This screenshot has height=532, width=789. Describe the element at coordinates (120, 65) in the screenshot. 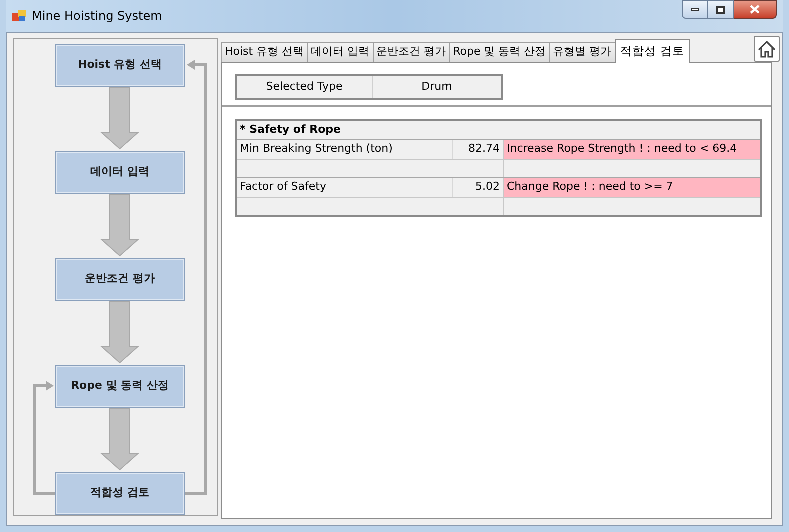

I see `flow-step-button: Hoist 유형 선택` at that location.